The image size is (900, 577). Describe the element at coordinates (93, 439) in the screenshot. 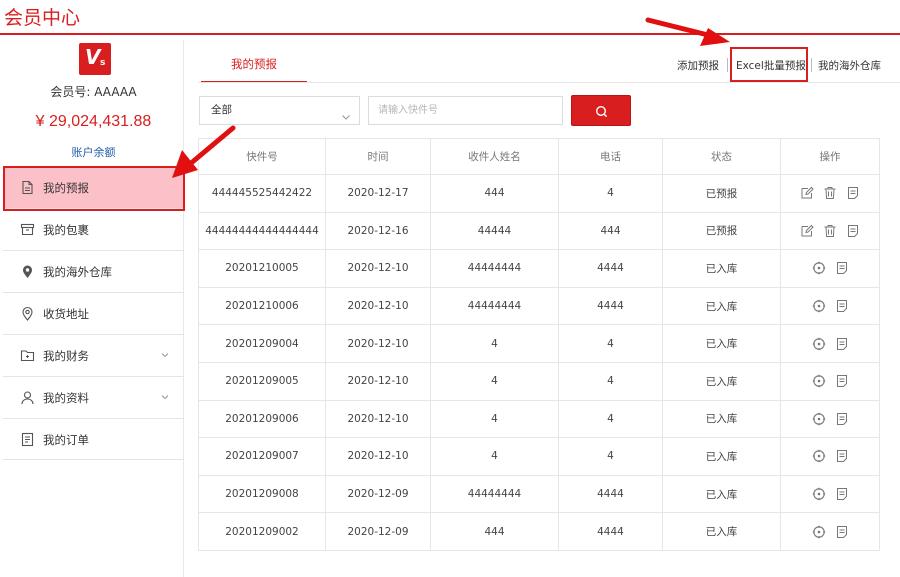

I see `sidebar-item-my-orders: 我的订单` at that location.